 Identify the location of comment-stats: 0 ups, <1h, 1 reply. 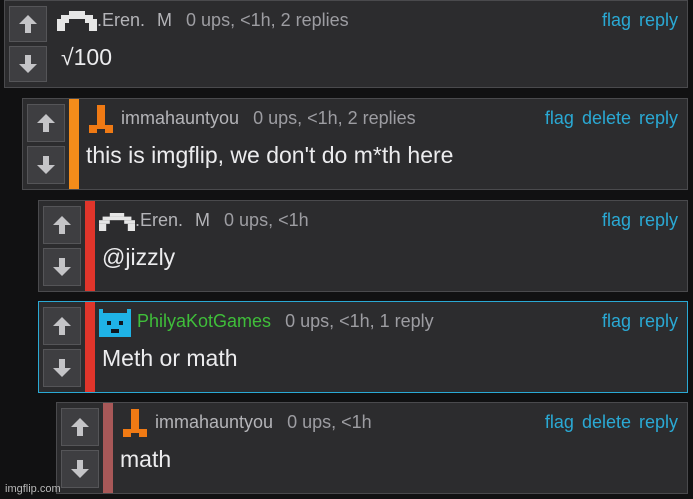
(359, 321).